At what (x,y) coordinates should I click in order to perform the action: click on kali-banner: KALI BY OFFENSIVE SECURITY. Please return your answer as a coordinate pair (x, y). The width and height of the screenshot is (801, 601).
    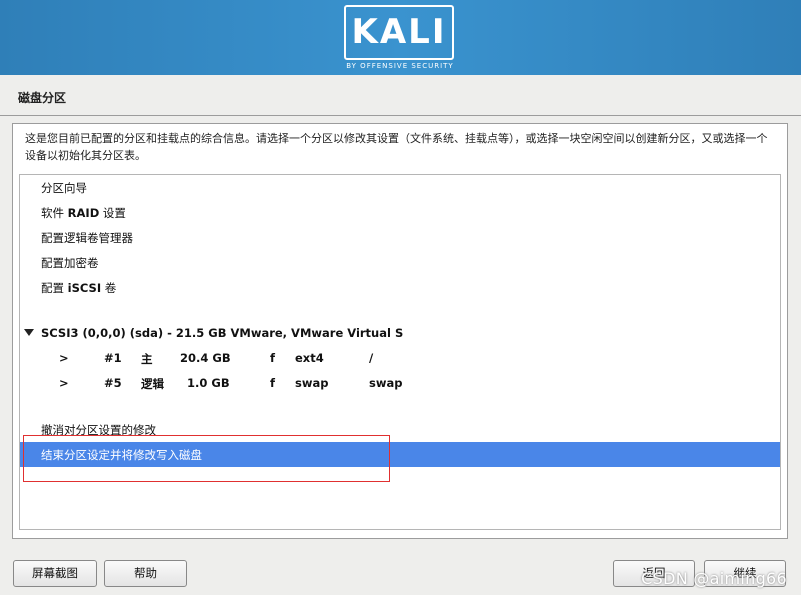
    Looking at the image, I should click on (400, 37).